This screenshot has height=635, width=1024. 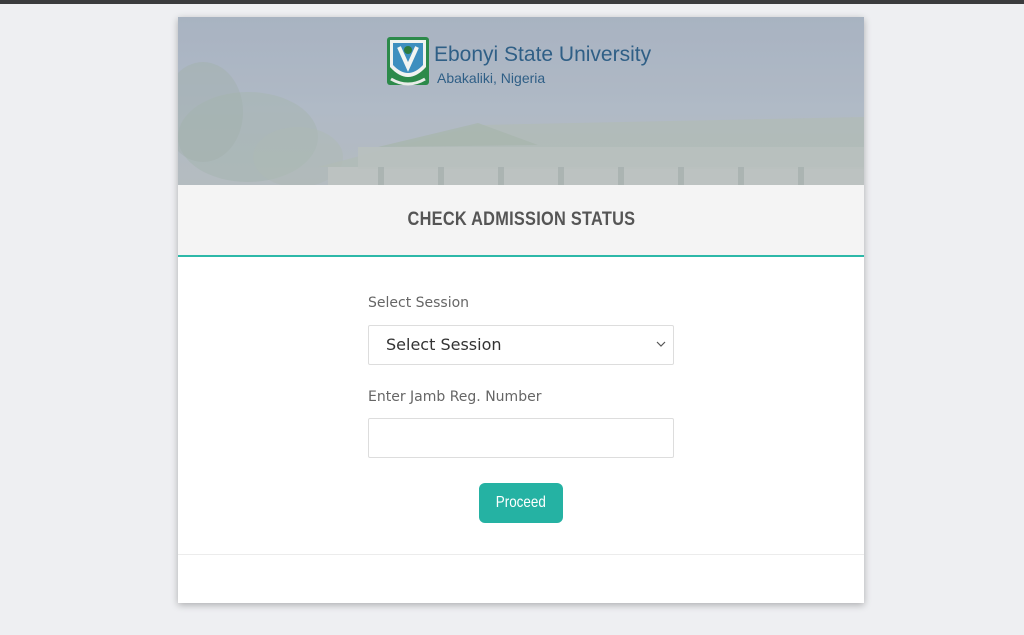 I want to click on chevron-down-icon, so click(x=661, y=344).